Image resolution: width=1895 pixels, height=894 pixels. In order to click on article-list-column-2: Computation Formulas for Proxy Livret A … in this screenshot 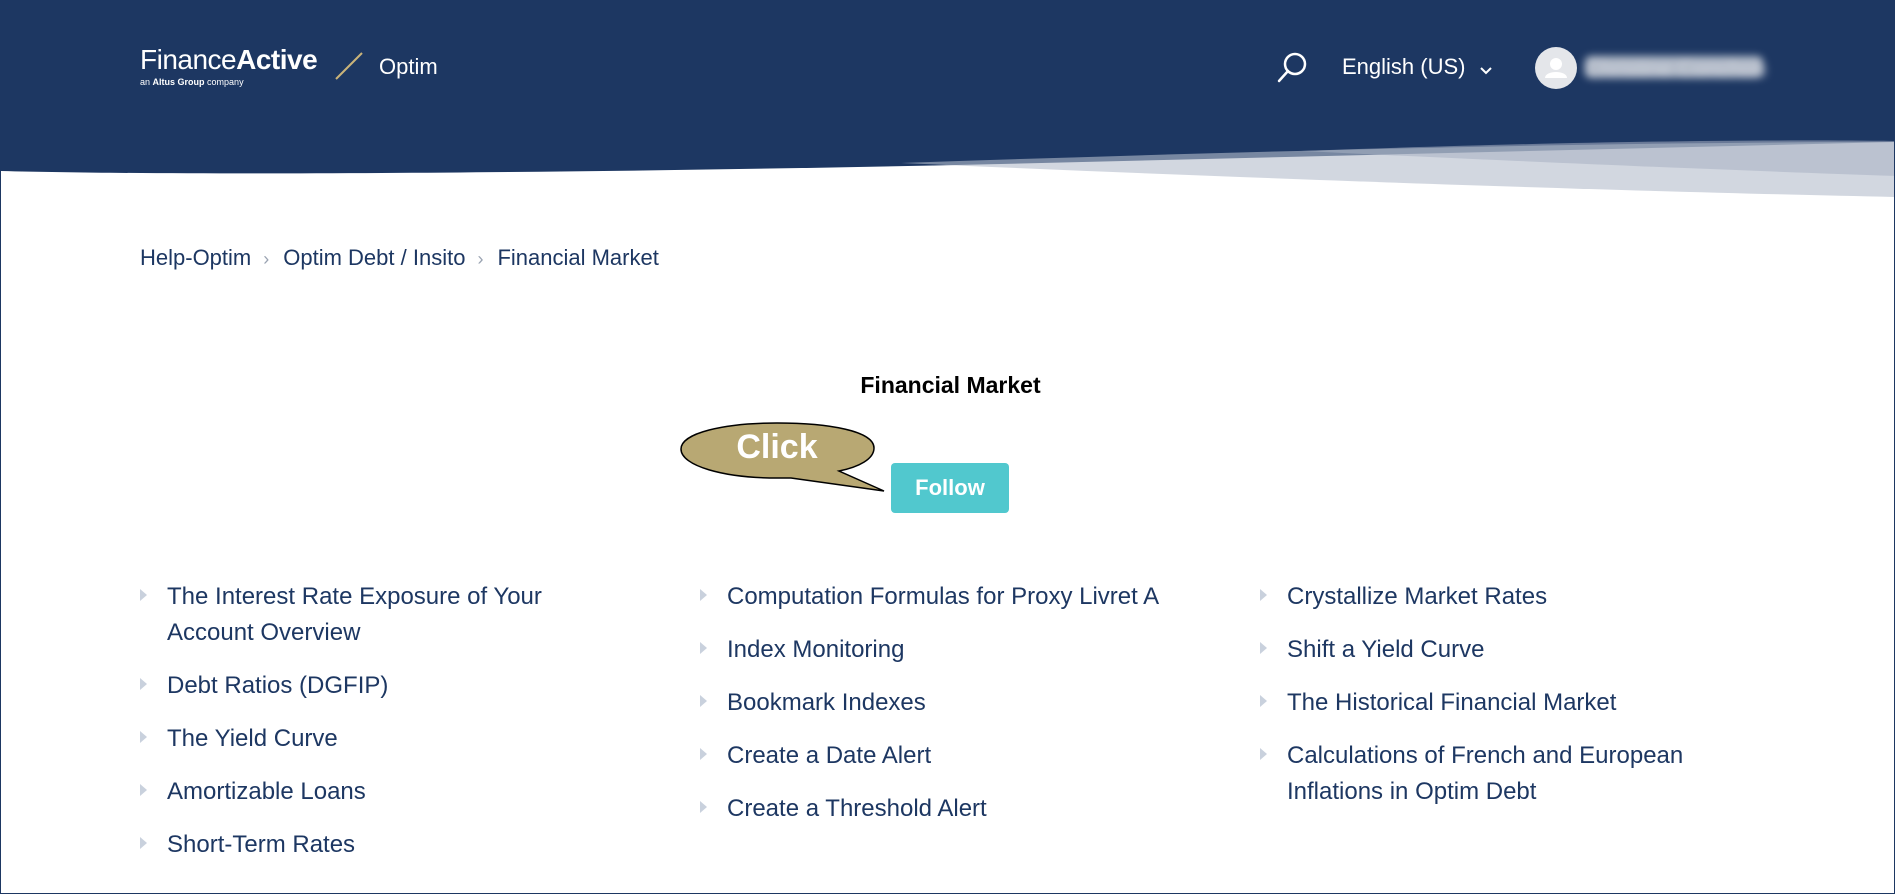, I will do `click(940, 711)`.